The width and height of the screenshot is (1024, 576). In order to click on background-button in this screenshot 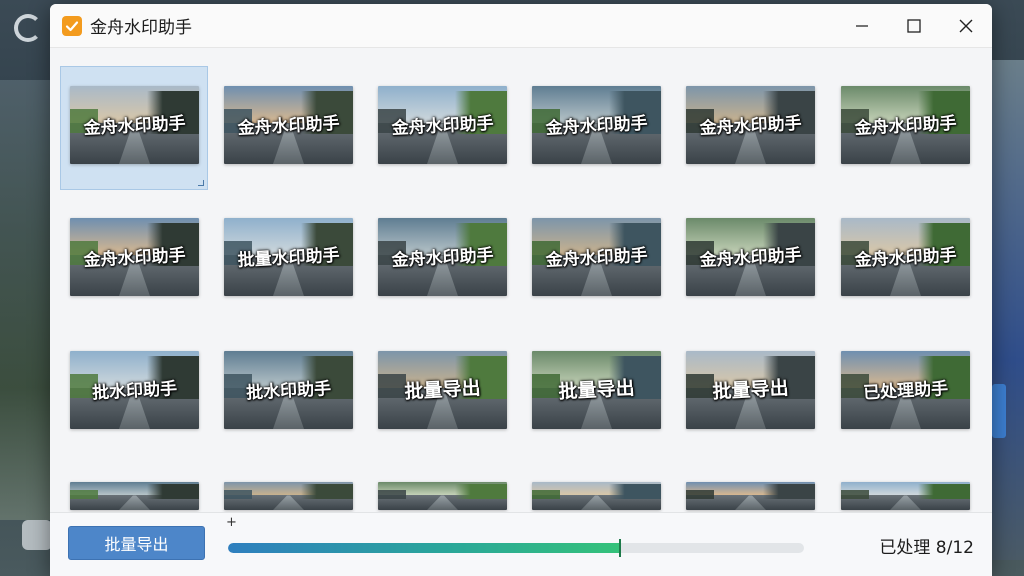, I will do `click(37, 535)`.